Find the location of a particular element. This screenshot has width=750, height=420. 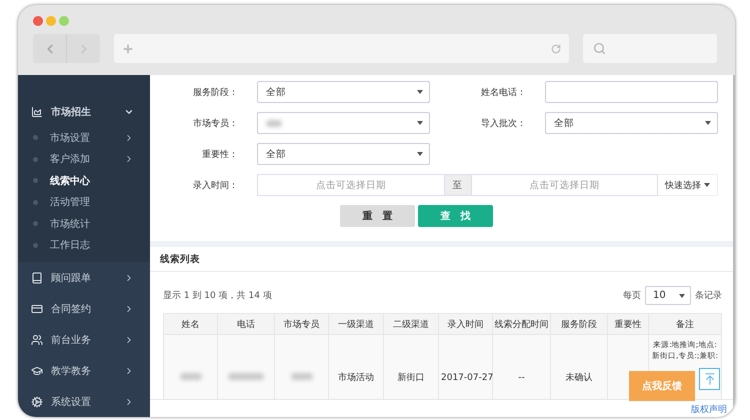

menu-item: 线索中心 is located at coordinates (84, 181).